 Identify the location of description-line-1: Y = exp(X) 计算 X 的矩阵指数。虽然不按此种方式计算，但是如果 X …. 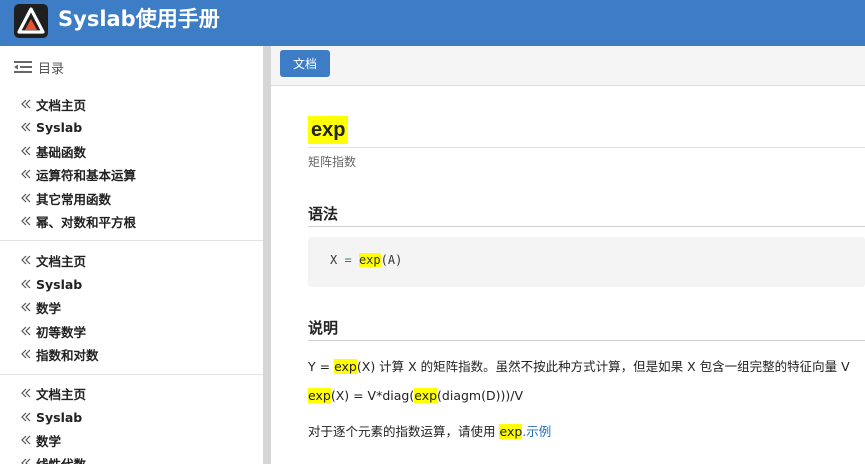
(579, 365).